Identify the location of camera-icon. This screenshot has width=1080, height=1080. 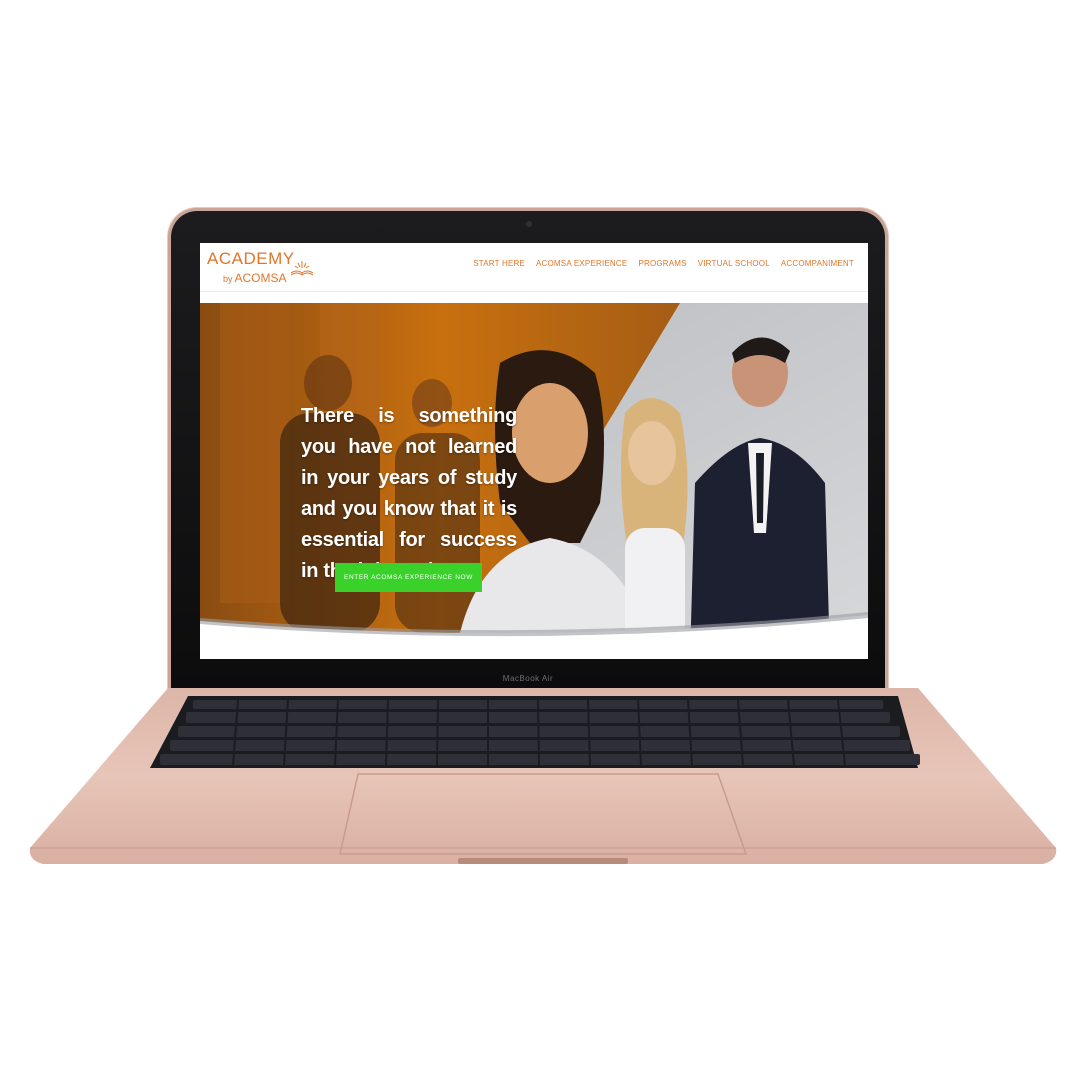
(529, 224).